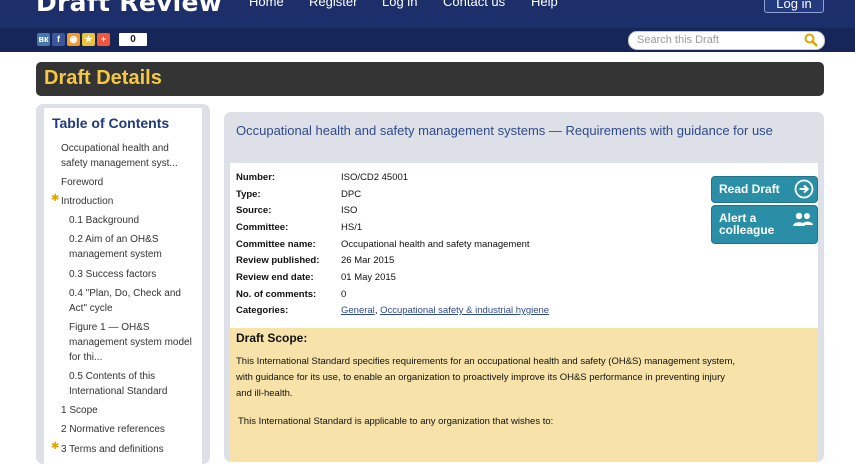 Image resolution: width=855 pixels, height=464 pixels. Describe the element at coordinates (129, 8) in the screenshot. I see `site-brand: Draft Review` at that location.